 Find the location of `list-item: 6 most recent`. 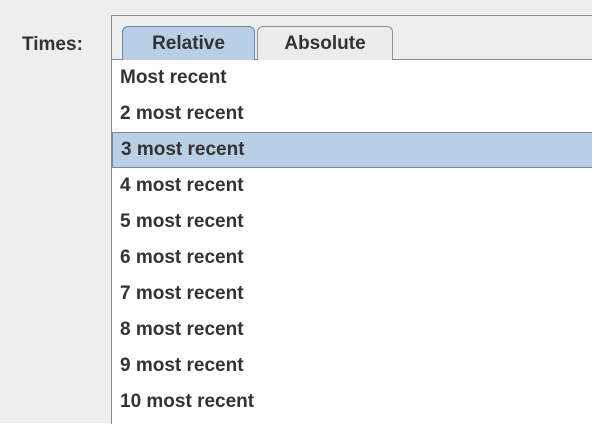

list-item: 6 most recent is located at coordinates (352, 258).